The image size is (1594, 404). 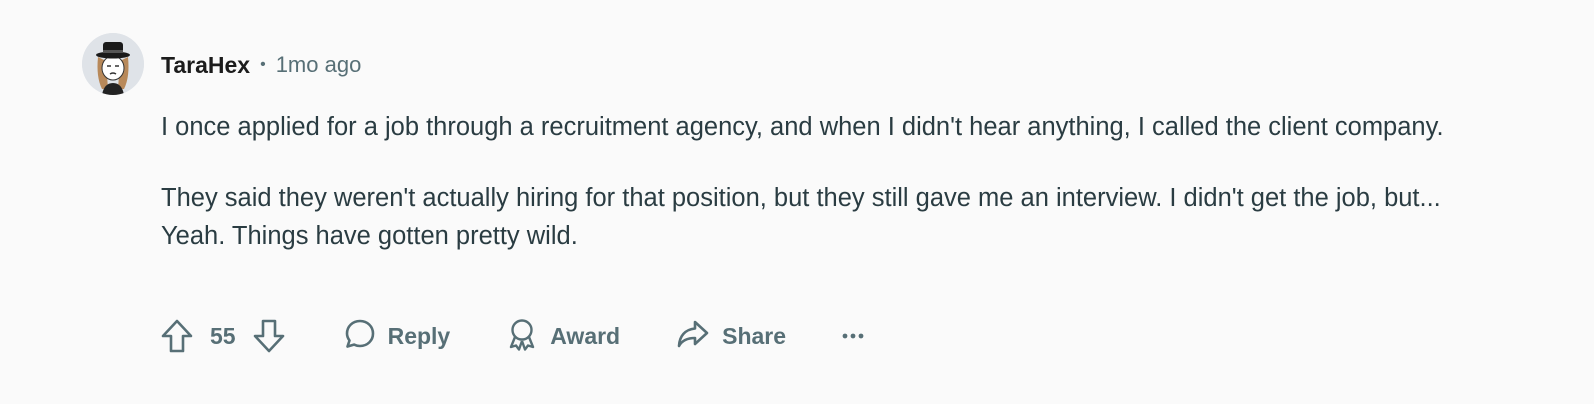 I want to click on avatar-image, so click(x=113, y=64).